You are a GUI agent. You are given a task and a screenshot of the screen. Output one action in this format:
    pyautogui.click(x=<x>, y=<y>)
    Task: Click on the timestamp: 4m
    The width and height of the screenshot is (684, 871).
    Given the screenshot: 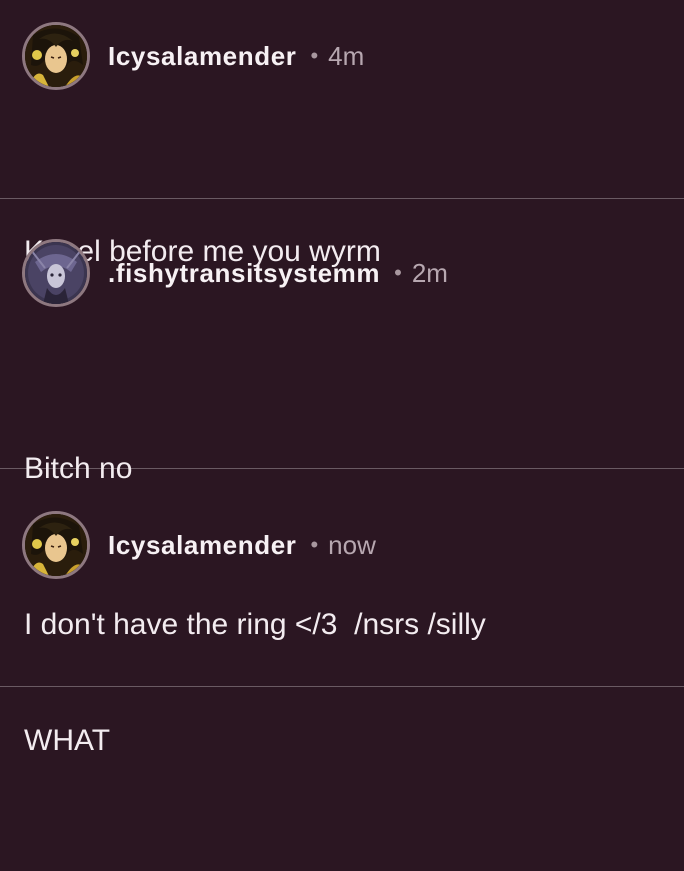 What is the action you would take?
    pyautogui.click(x=346, y=55)
    